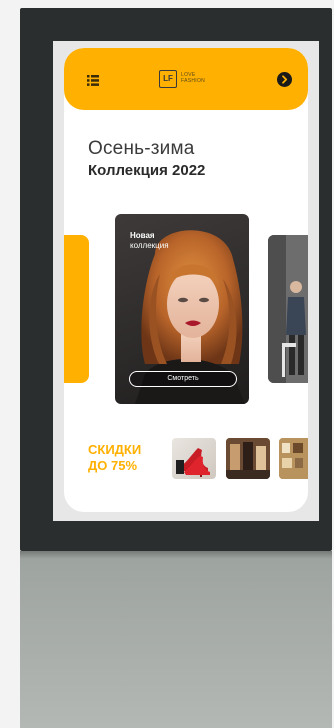 The image size is (334, 728). I want to click on slide-label-bold: Новая, so click(142, 235).